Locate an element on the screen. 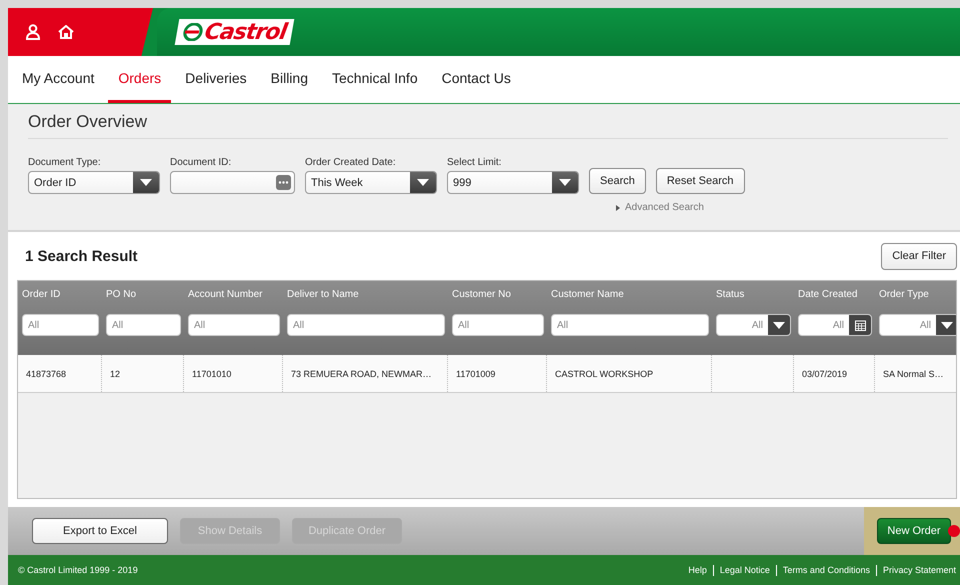 The width and height of the screenshot is (960, 585). column-header: Customer Name is located at coordinates (588, 294).